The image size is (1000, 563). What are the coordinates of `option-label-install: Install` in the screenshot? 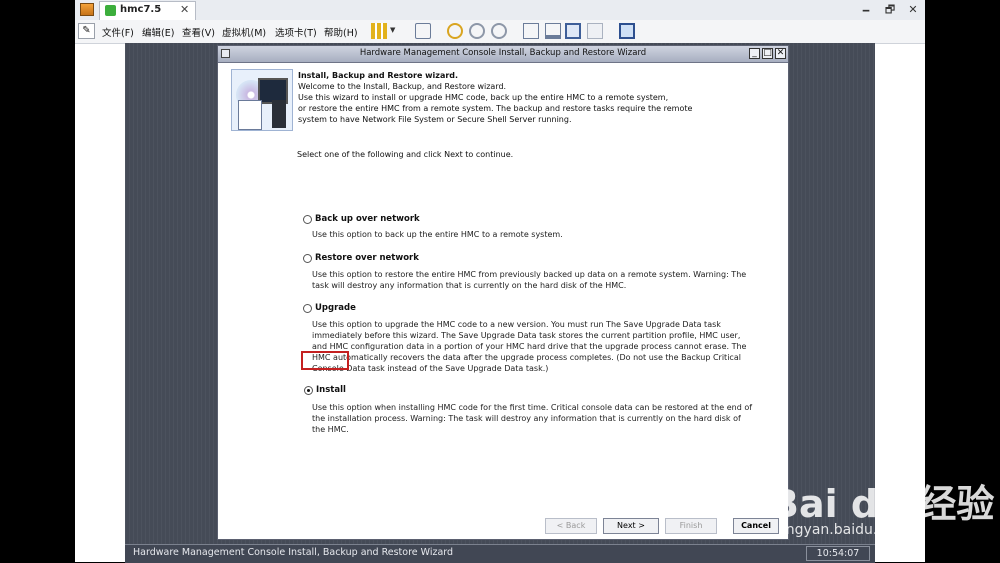 It's located at (331, 390).